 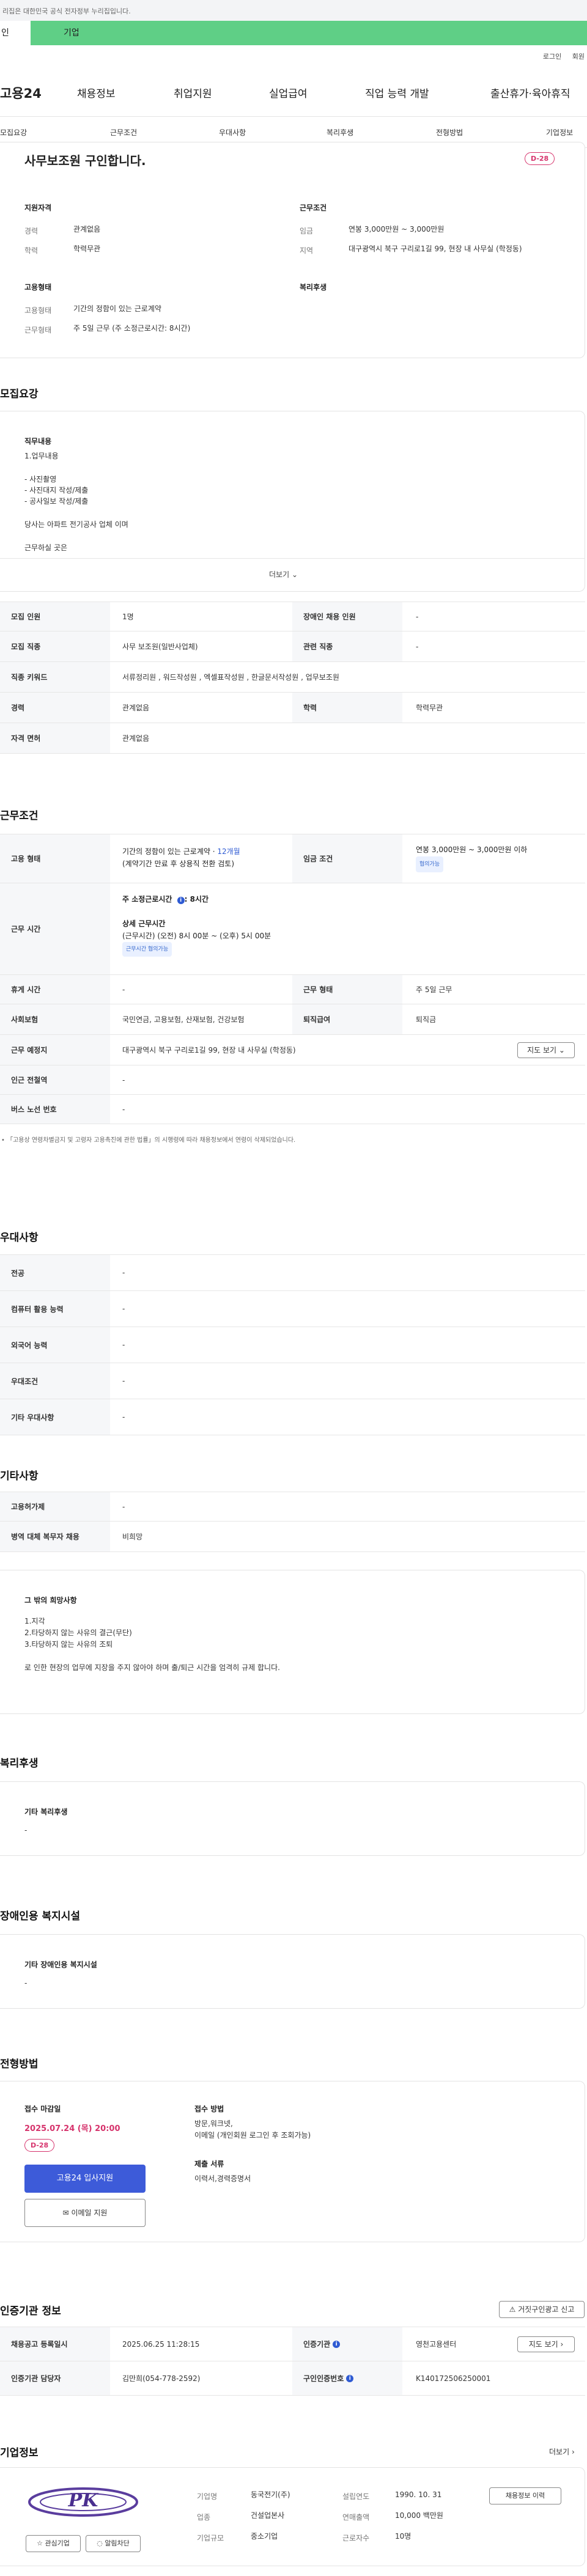 I want to click on cert-map-button: 지도 보기 ›, so click(x=546, y=2344).